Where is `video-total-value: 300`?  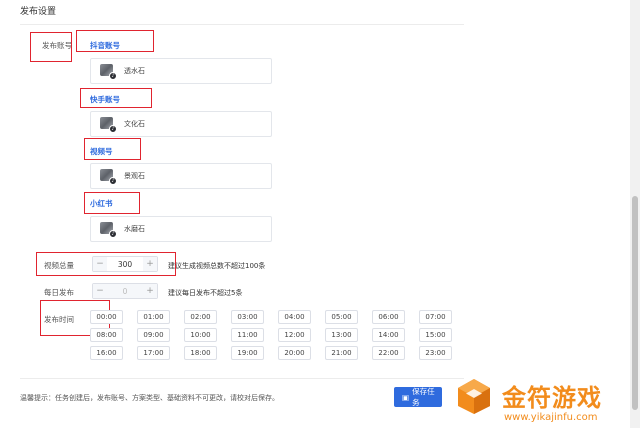 video-total-value: 300 is located at coordinates (125, 264).